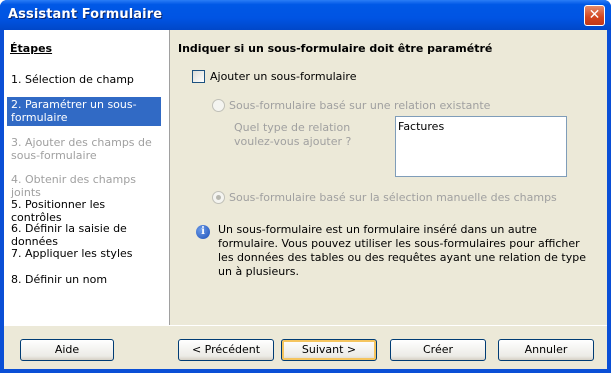  Describe the element at coordinates (329, 350) in the screenshot. I see `next-button: Suivant >` at that location.